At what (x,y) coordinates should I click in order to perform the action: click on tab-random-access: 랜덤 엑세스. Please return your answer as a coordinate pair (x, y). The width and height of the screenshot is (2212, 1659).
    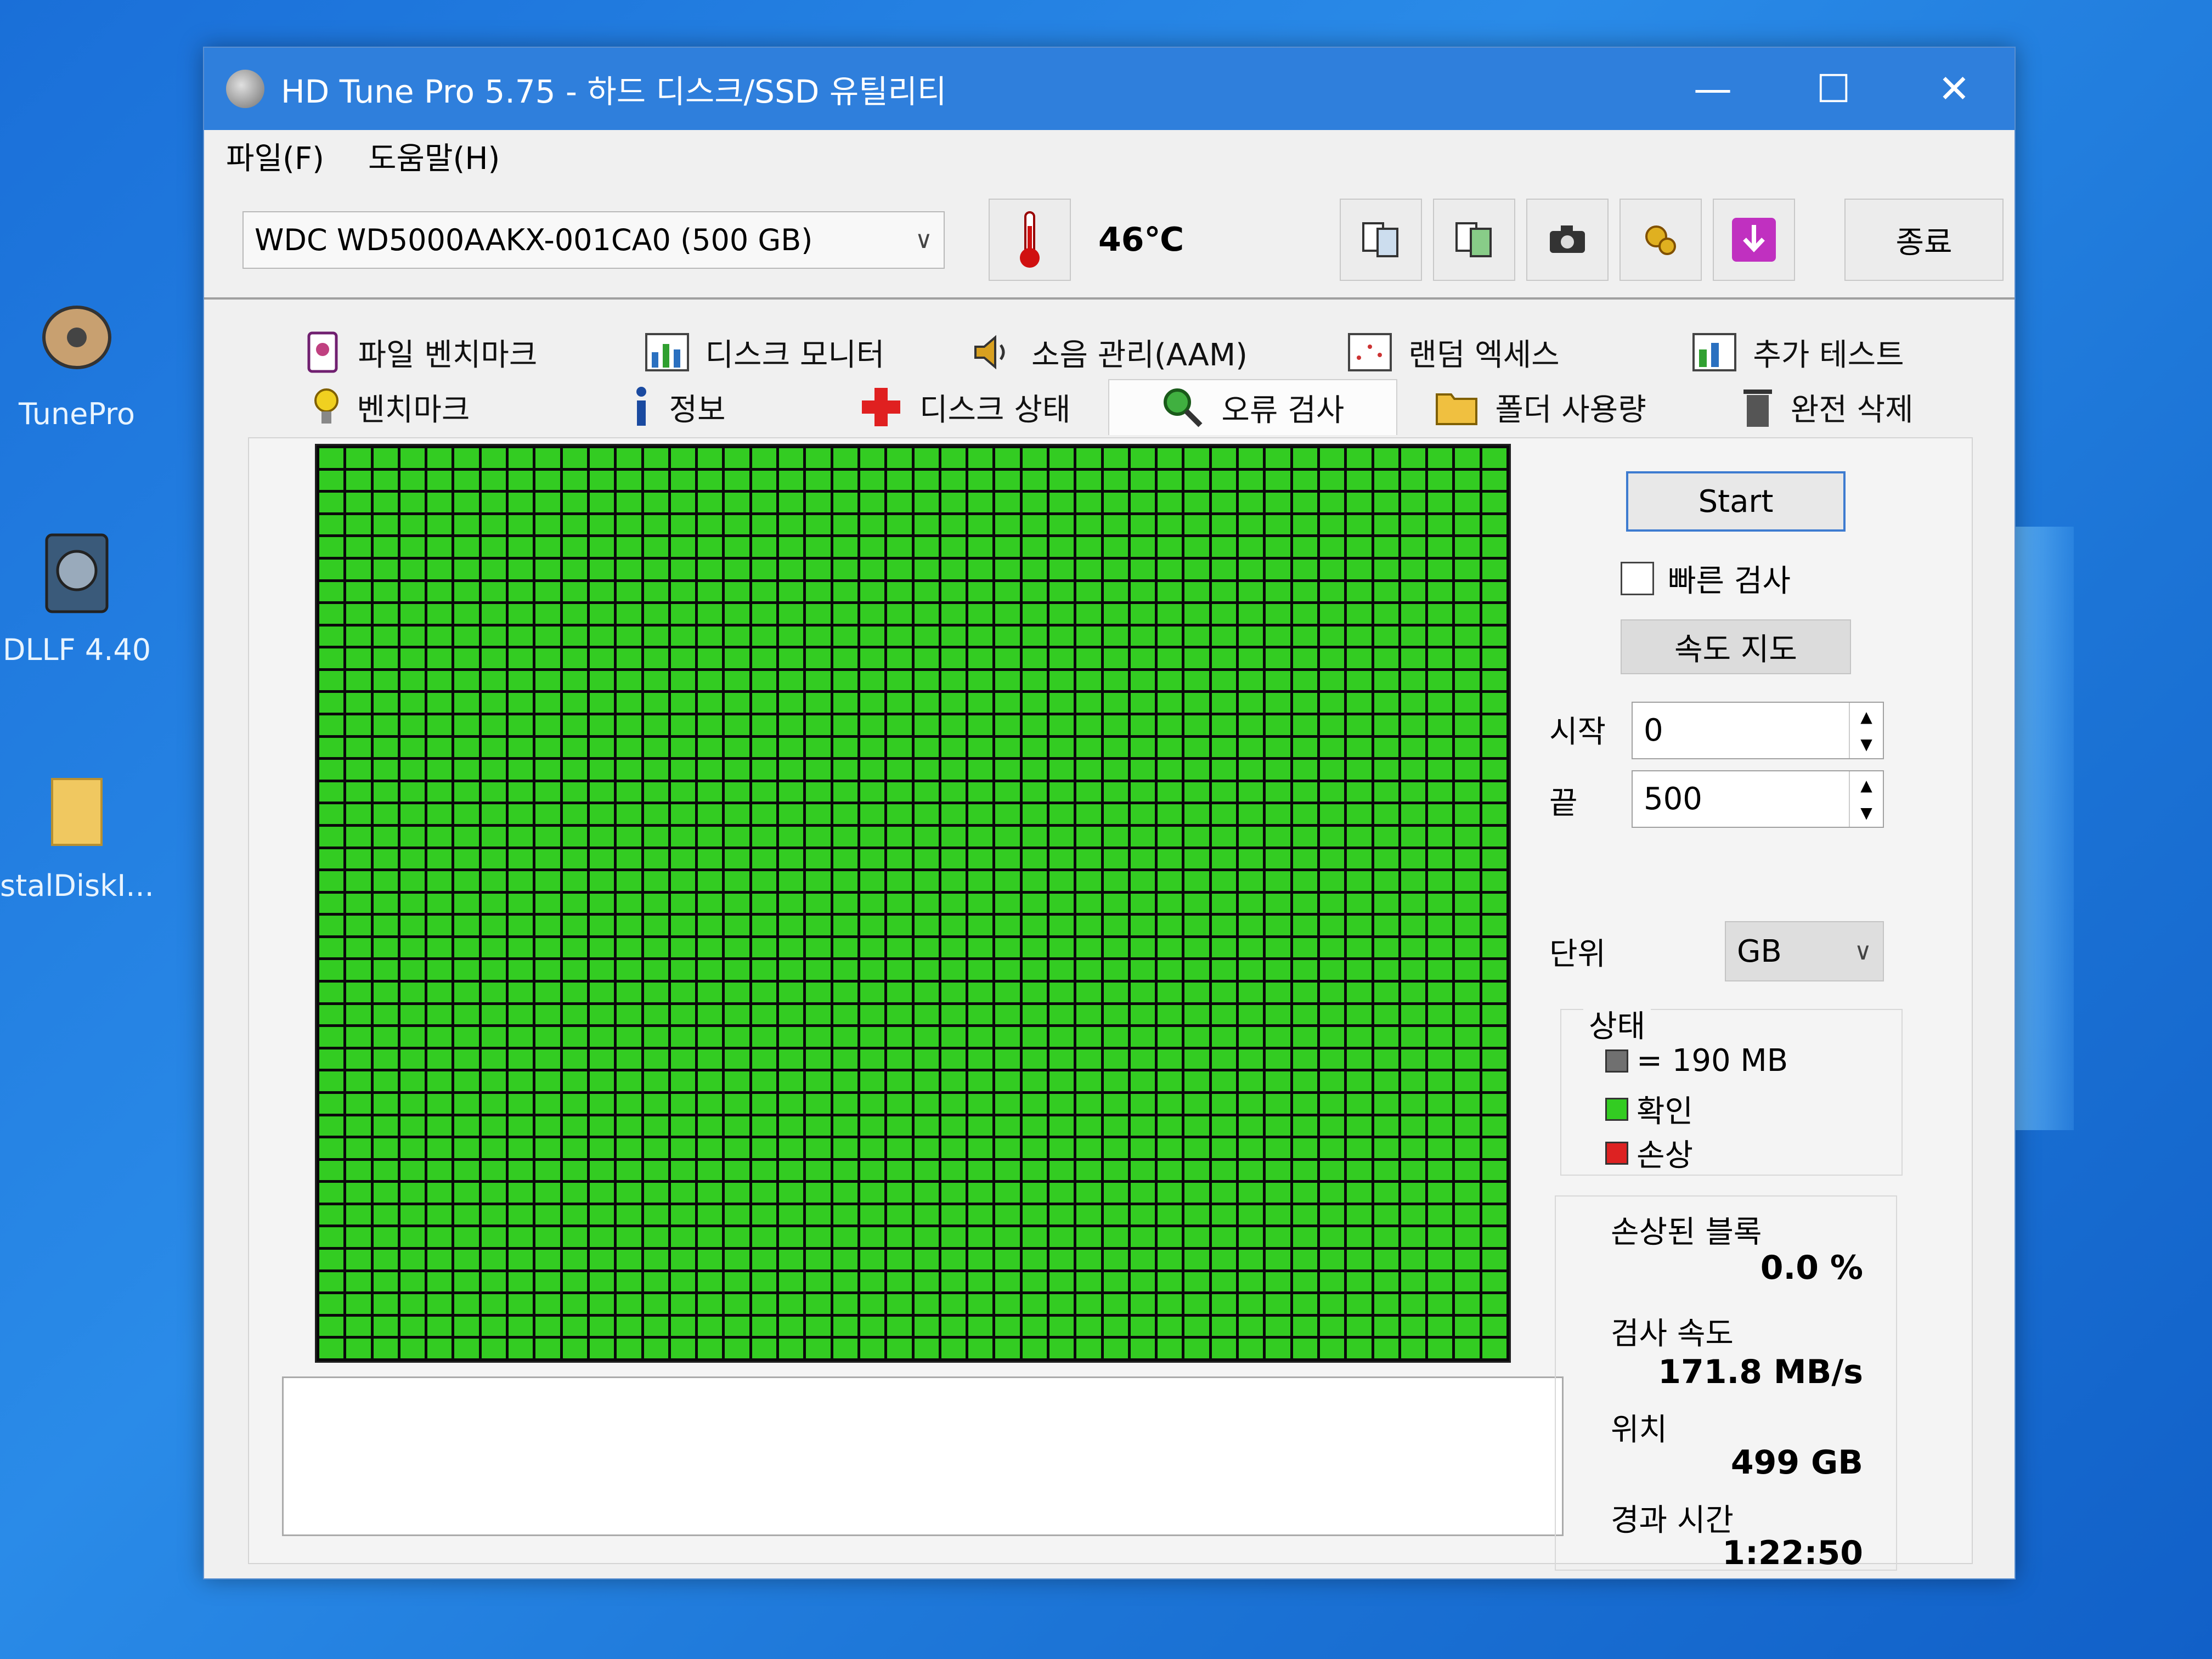
    Looking at the image, I should click on (1454, 352).